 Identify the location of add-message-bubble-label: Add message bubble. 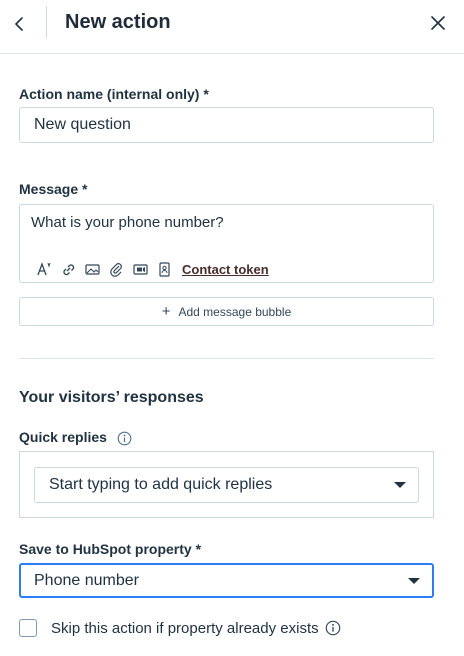
(235, 311).